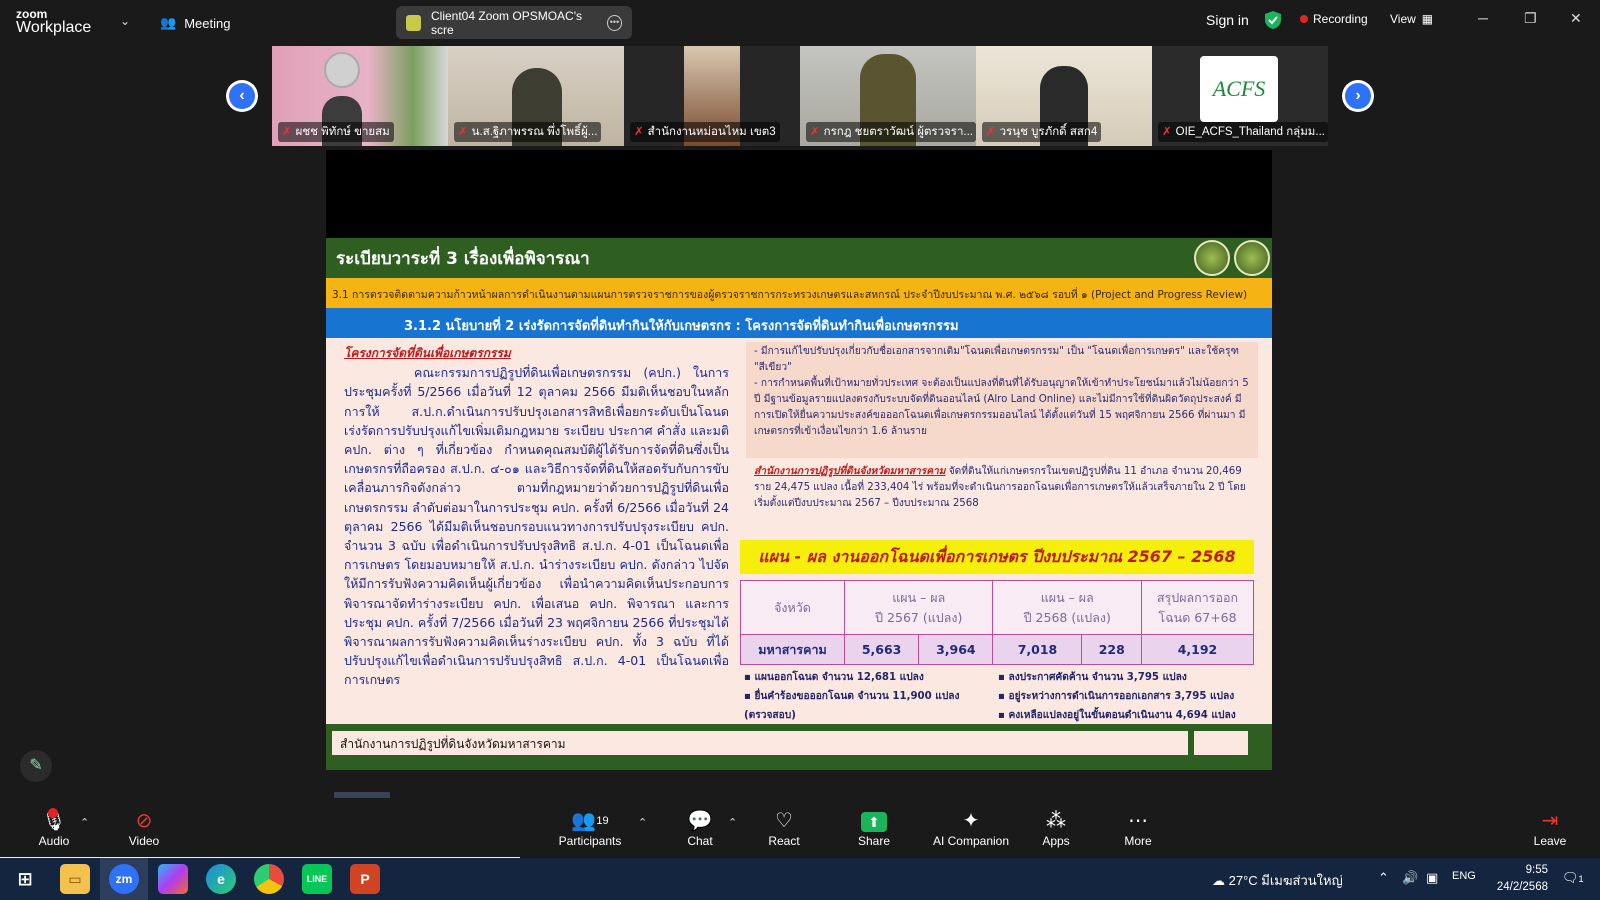 The height and width of the screenshot is (900, 1600). Describe the element at coordinates (1530, 18) in the screenshot. I see `restore-icon: ❐` at that location.